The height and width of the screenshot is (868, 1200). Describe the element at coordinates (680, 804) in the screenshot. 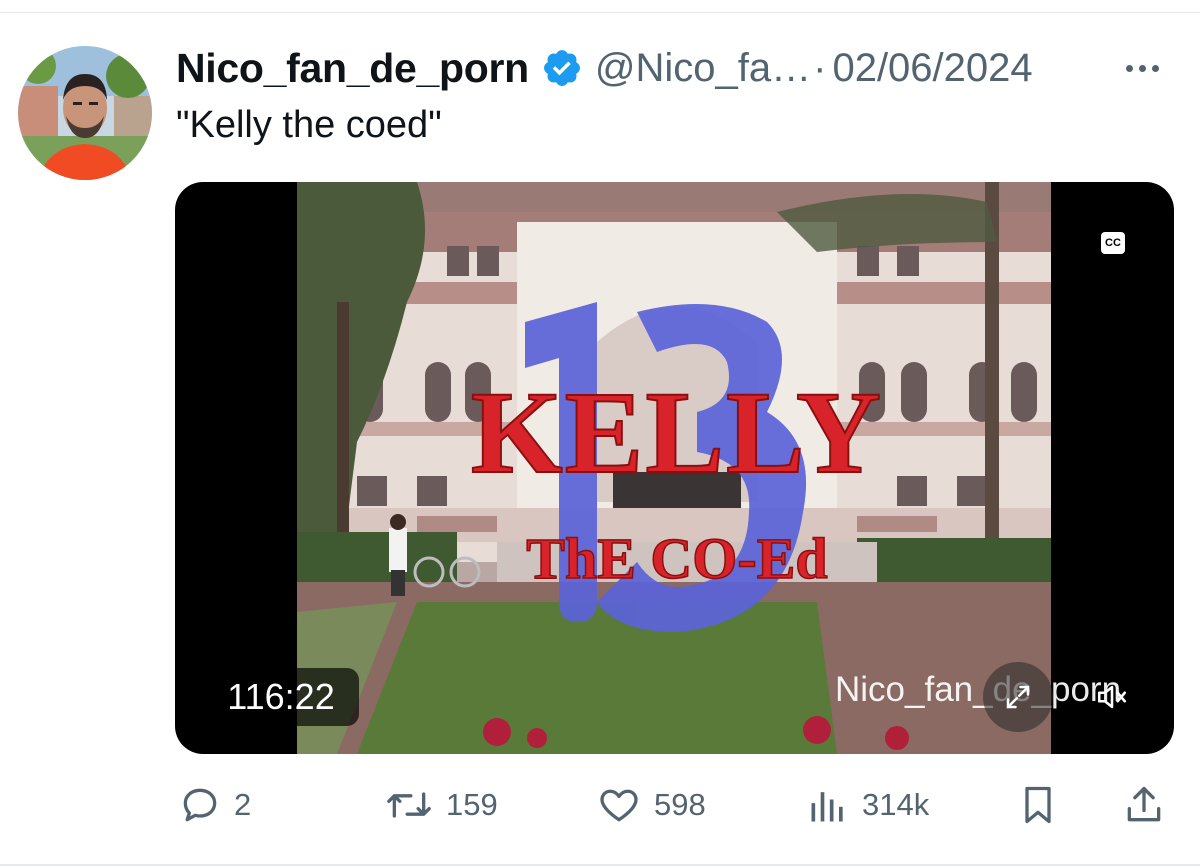

I see `like-count: 598` at that location.